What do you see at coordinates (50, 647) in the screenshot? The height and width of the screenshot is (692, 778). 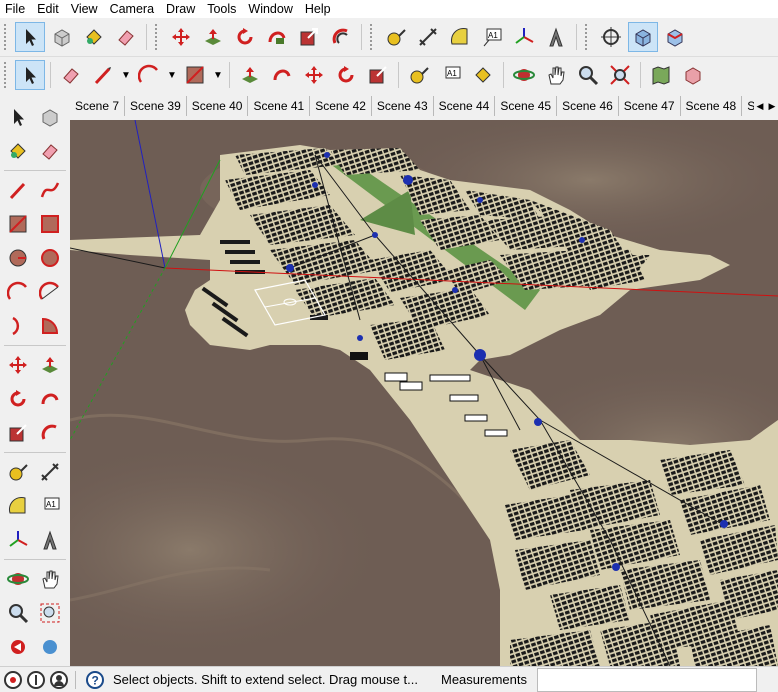 I see `walk-left` at bounding box center [50, 647].